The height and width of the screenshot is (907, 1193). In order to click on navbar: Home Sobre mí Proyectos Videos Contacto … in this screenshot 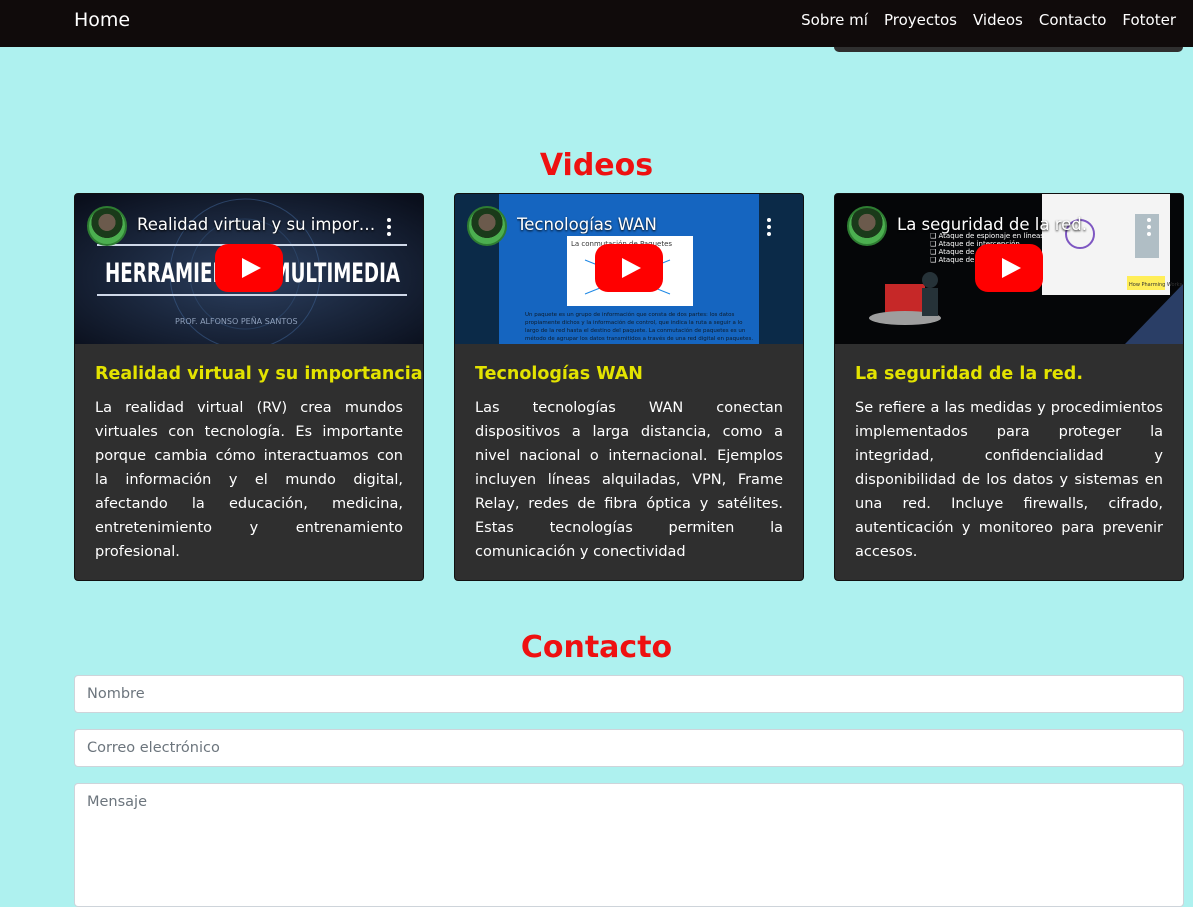, I will do `click(596, 23)`.